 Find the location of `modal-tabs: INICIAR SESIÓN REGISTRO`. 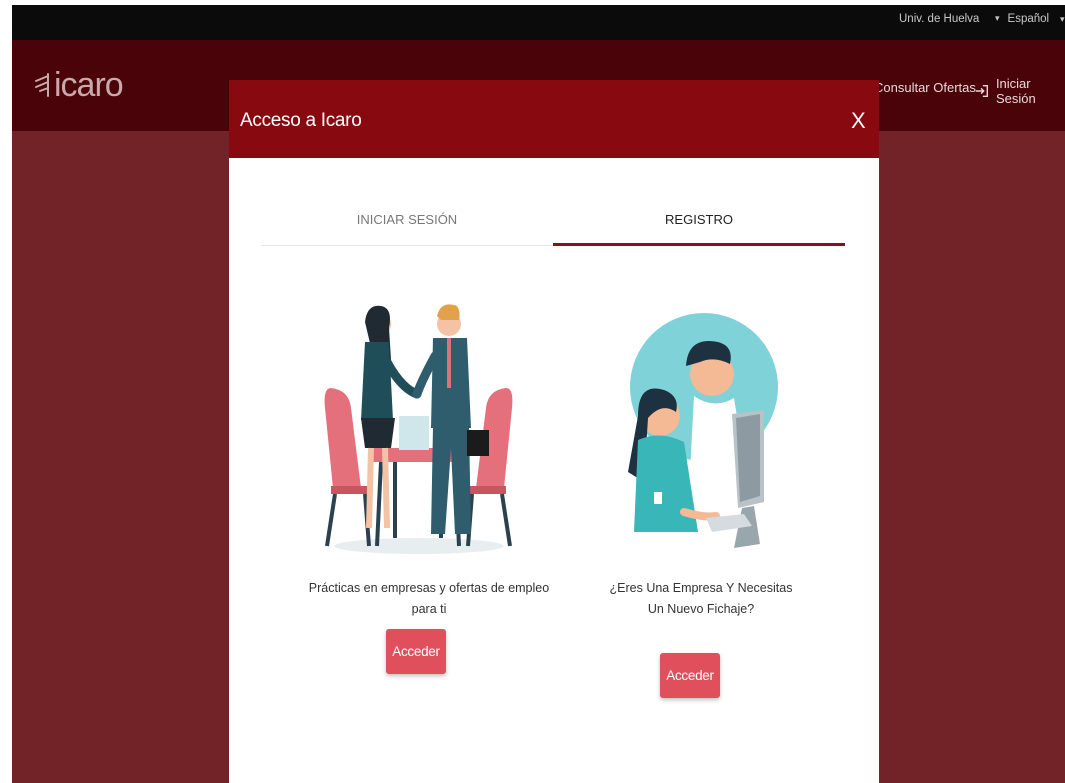

modal-tabs: INICIAR SESIÓN REGISTRO is located at coordinates (554, 224).